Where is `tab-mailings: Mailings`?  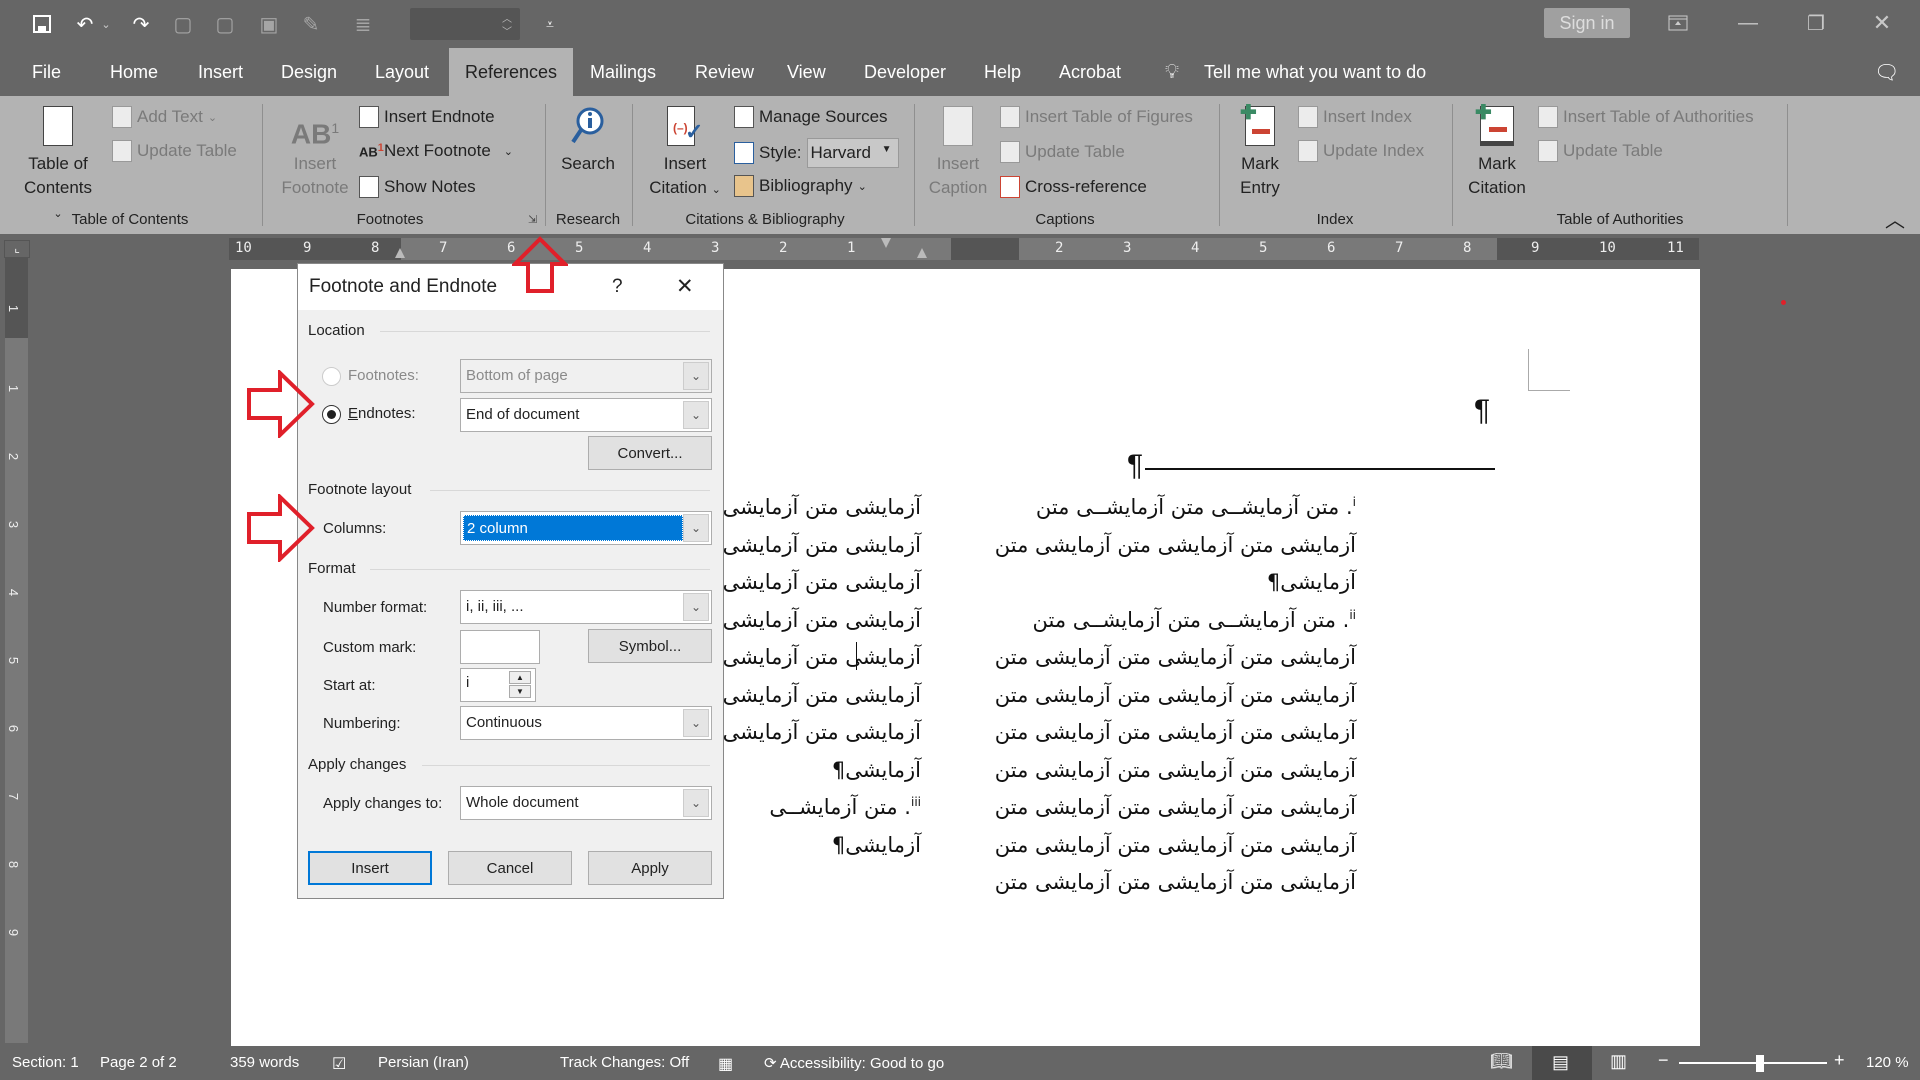 tab-mailings: Mailings is located at coordinates (623, 72).